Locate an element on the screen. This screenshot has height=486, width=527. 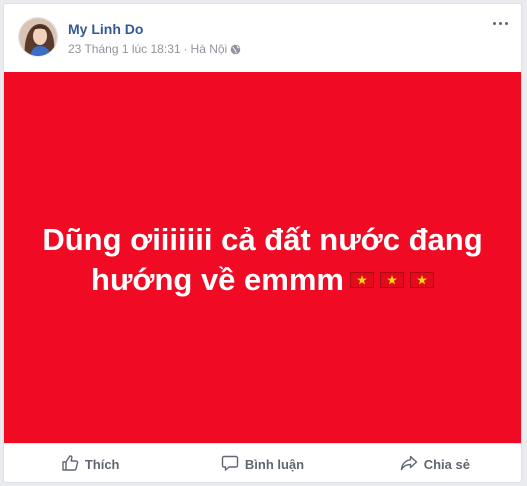
post-text-line-2: hướng về emmm is located at coordinates (263, 280).